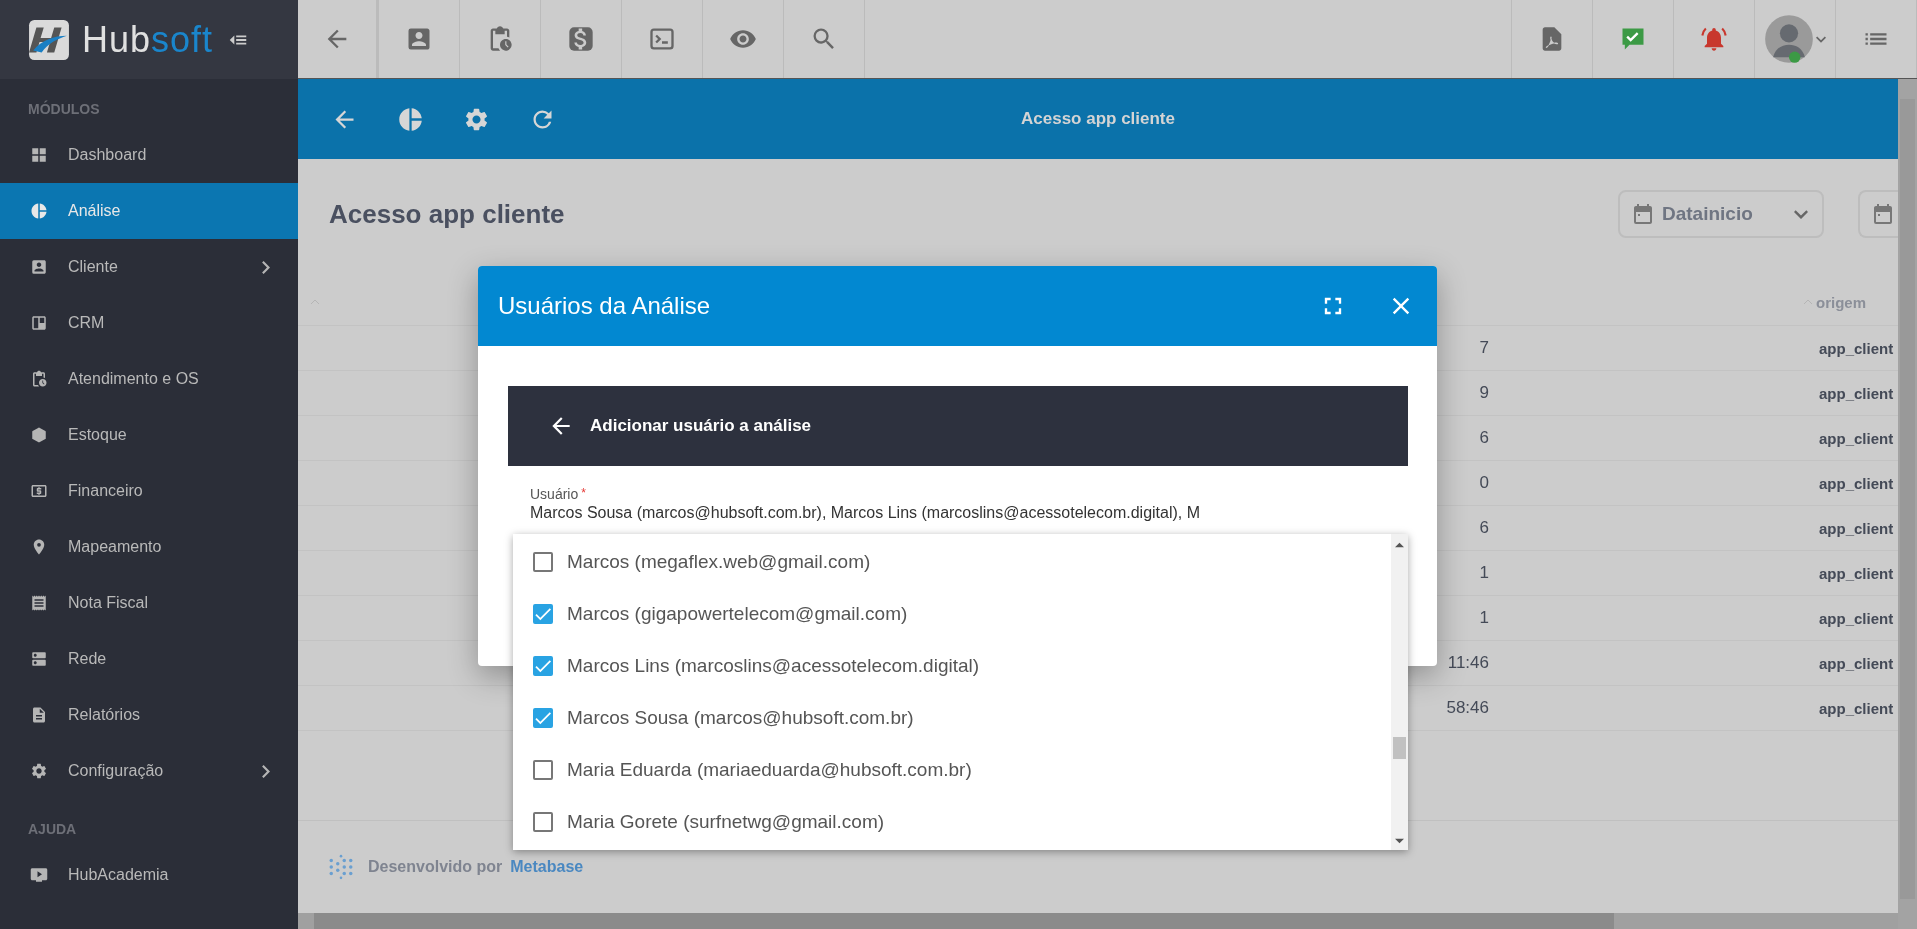 The height and width of the screenshot is (929, 1917). I want to click on document-icon, so click(39, 715).